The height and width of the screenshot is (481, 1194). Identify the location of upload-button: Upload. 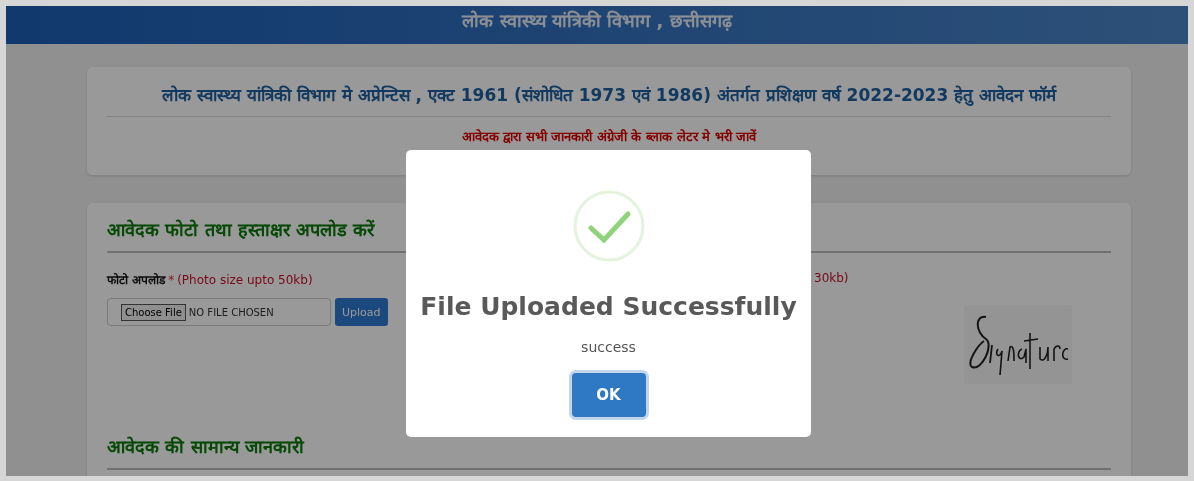
(361, 312).